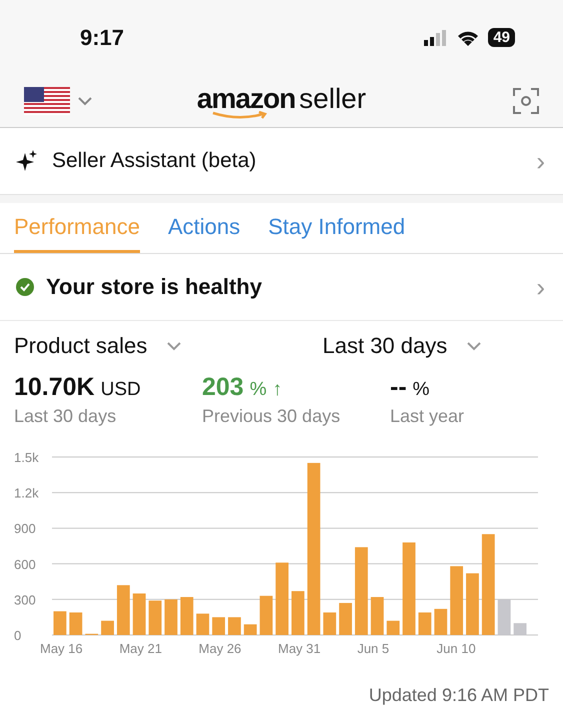  Describe the element at coordinates (66, 416) in the screenshot. I see `metric-caption: Last 30 days` at that location.